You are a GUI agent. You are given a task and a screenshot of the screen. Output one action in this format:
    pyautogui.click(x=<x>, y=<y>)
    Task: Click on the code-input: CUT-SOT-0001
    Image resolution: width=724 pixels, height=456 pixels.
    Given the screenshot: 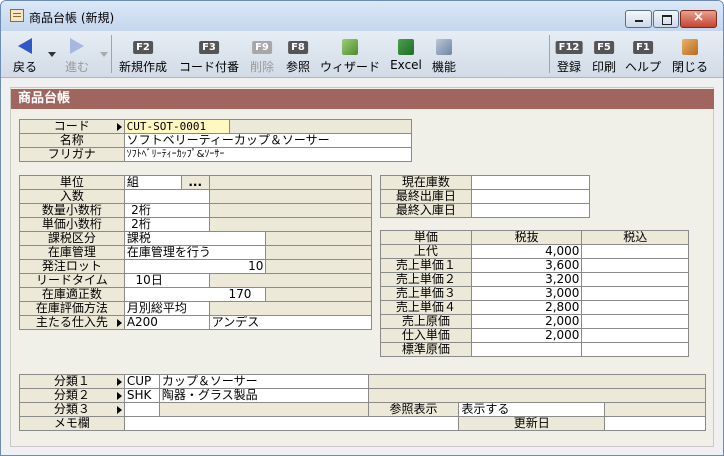 What is the action you would take?
    pyautogui.click(x=176, y=126)
    